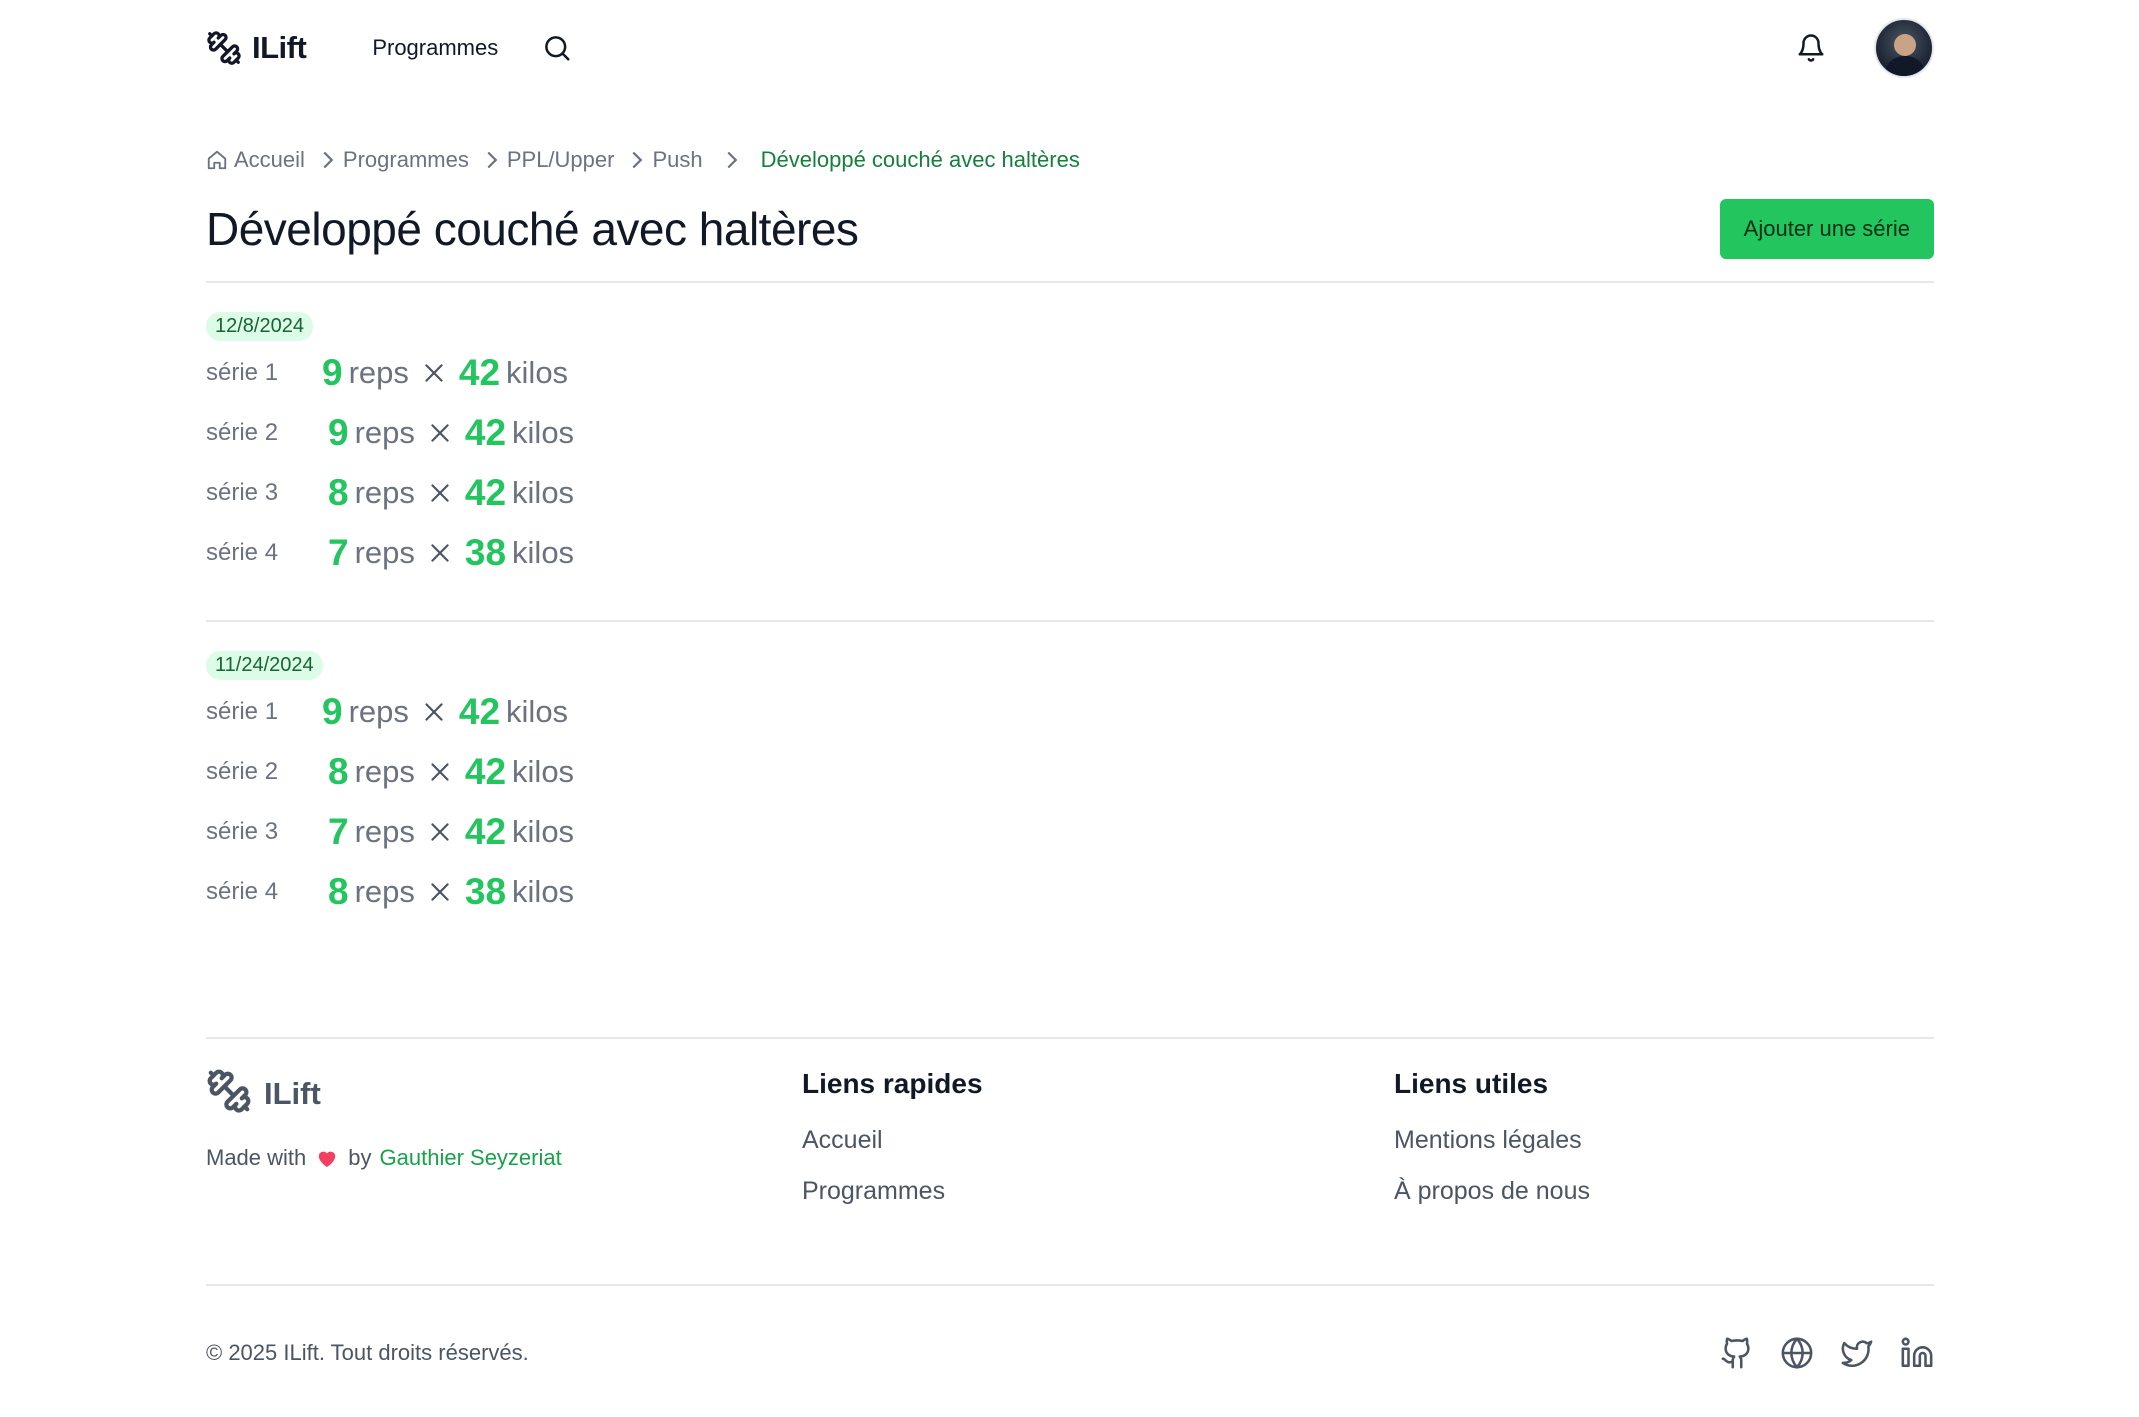 This screenshot has height=1417, width=2139. What do you see at coordinates (384, 1119) in the screenshot?
I see `footer-brand: ILift Made with by Gauthier Seyzeriat` at bounding box center [384, 1119].